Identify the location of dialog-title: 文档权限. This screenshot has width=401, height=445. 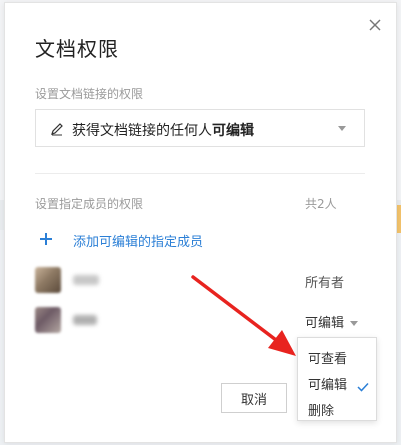
(77, 49).